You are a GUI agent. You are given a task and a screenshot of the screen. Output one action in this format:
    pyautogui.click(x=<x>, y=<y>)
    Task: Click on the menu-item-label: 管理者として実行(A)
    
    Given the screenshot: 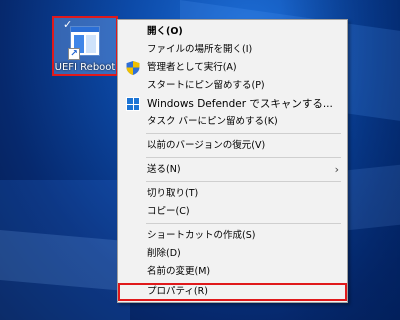 What is the action you would take?
    pyautogui.click(x=192, y=67)
    